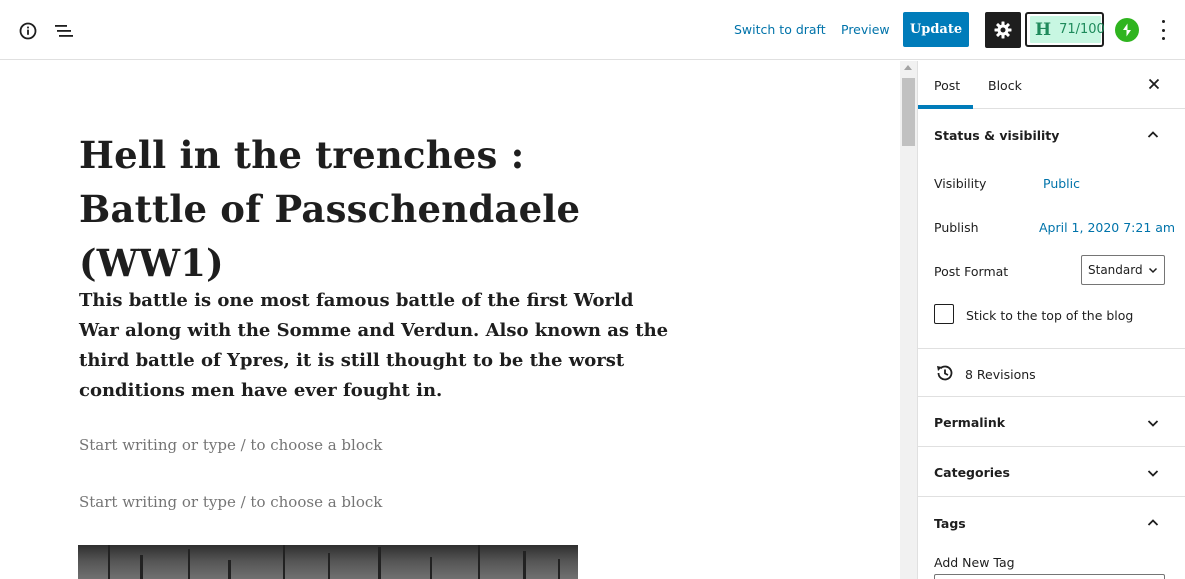  I want to click on scroll-up-arrow-icon, so click(908, 67).